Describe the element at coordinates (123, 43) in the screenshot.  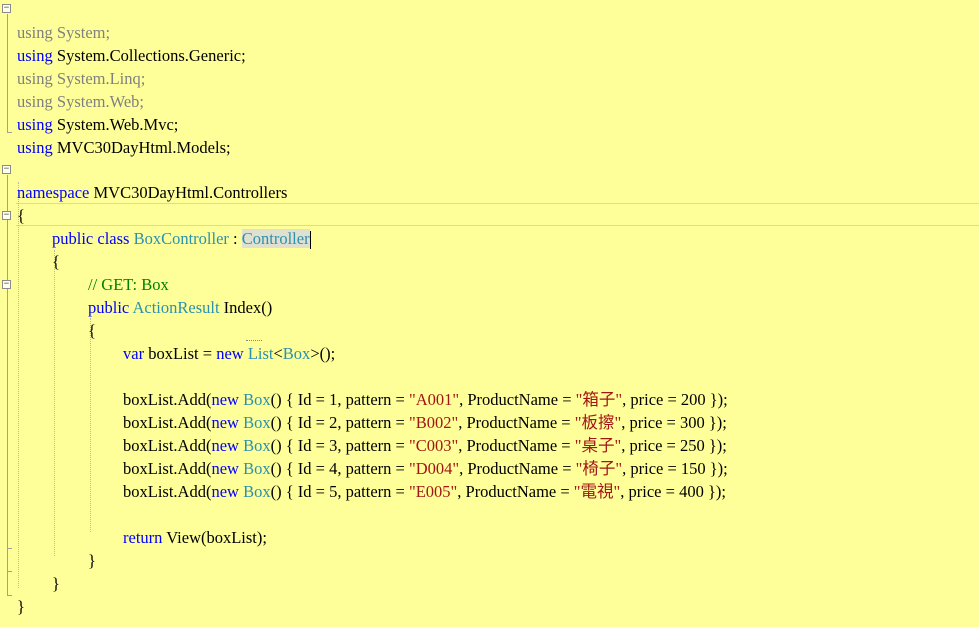
I see `code-line-using-2: using System.Collections.Generic;` at that location.